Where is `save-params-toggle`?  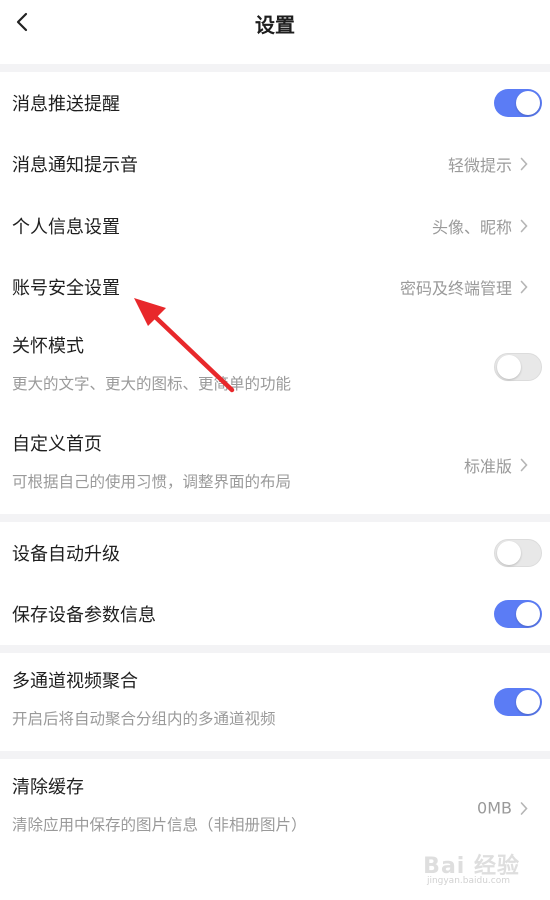 save-params-toggle is located at coordinates (518, 614).